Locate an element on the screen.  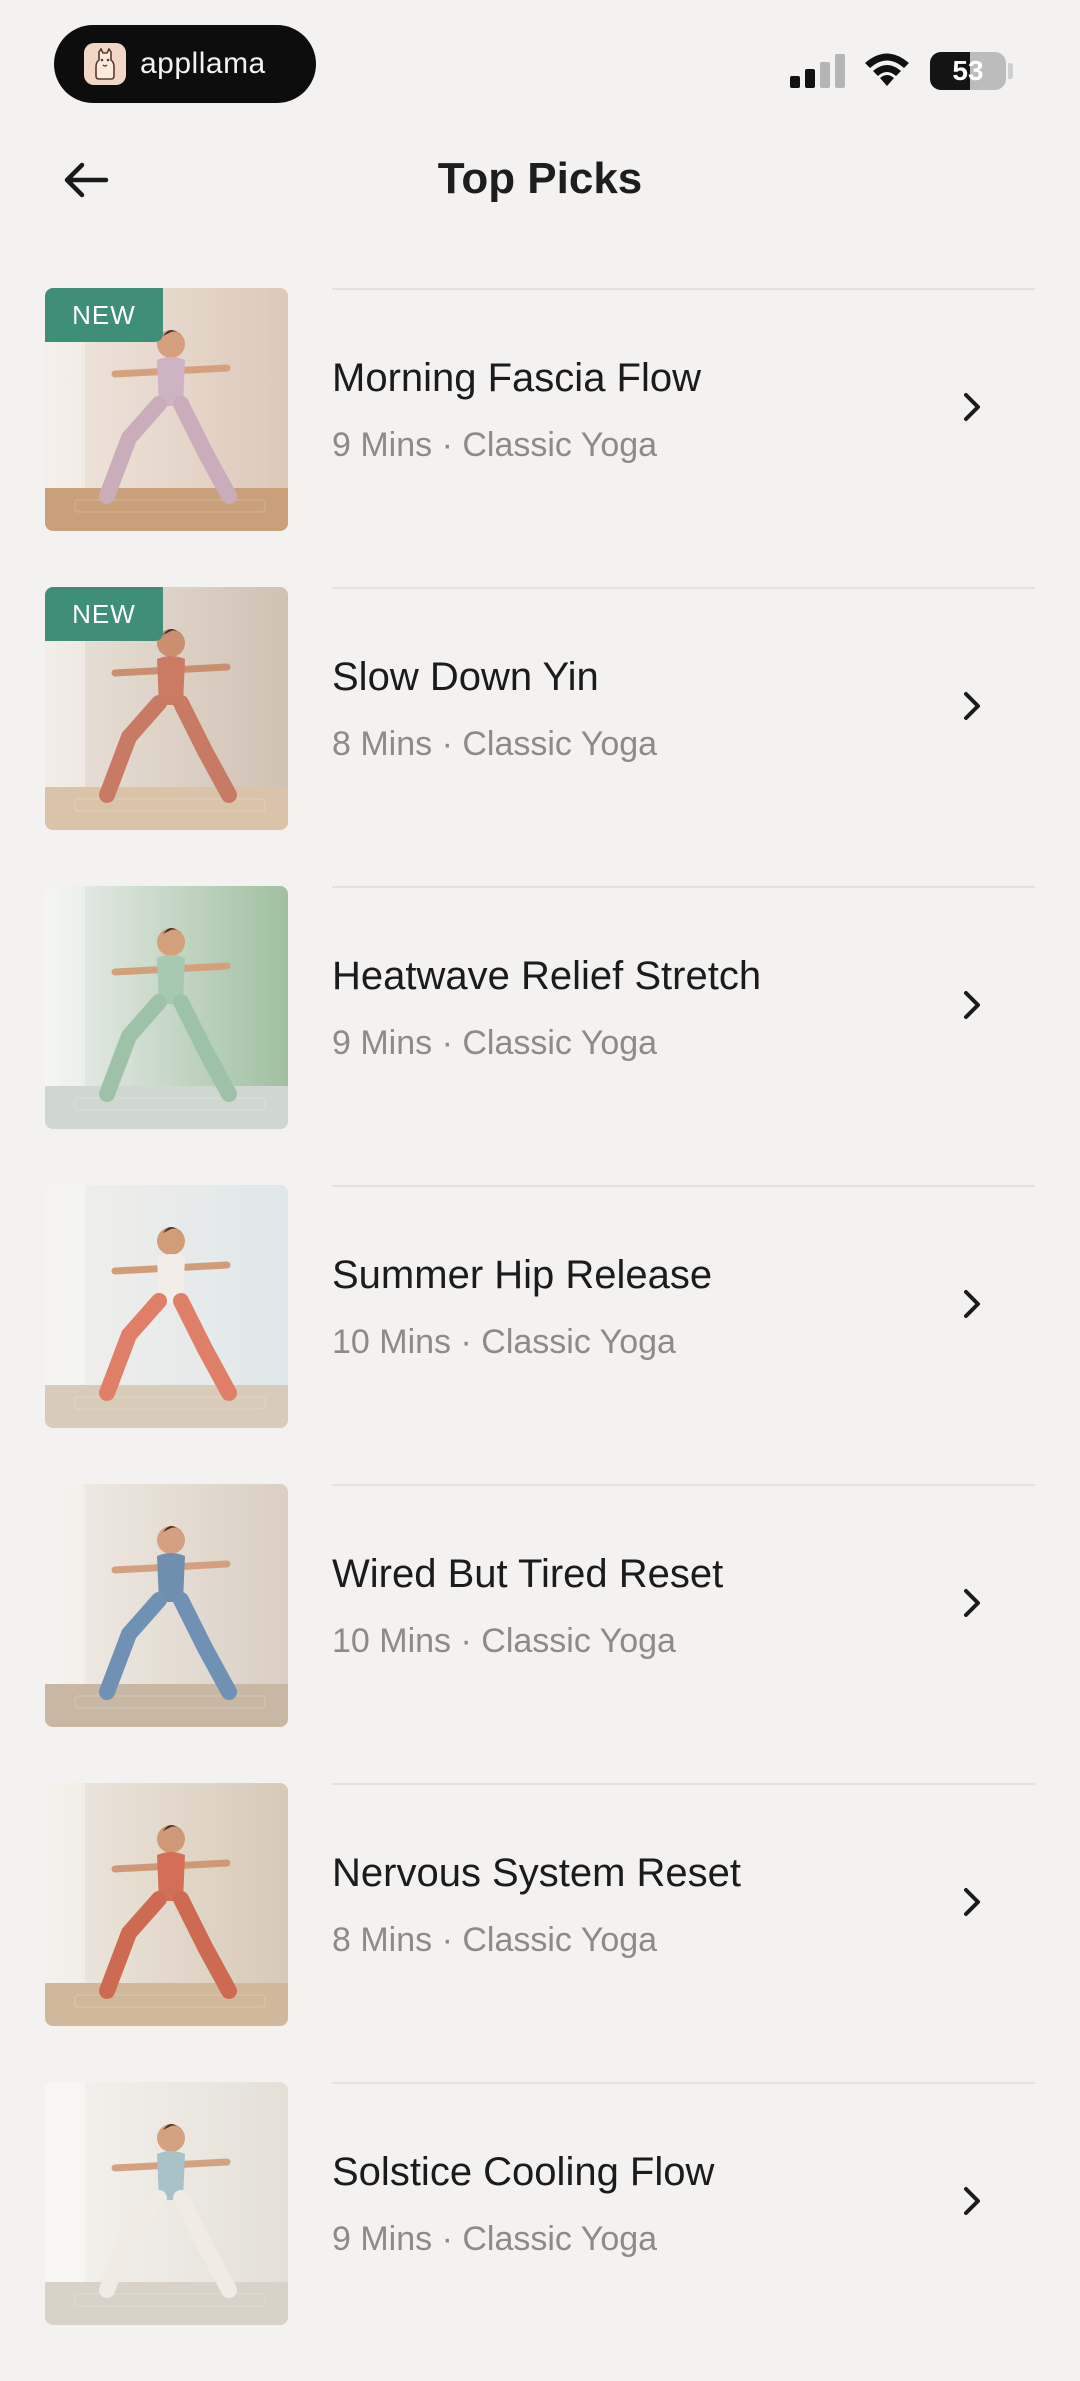
top-bar: Top Picks is located at coordinates (540, 180).